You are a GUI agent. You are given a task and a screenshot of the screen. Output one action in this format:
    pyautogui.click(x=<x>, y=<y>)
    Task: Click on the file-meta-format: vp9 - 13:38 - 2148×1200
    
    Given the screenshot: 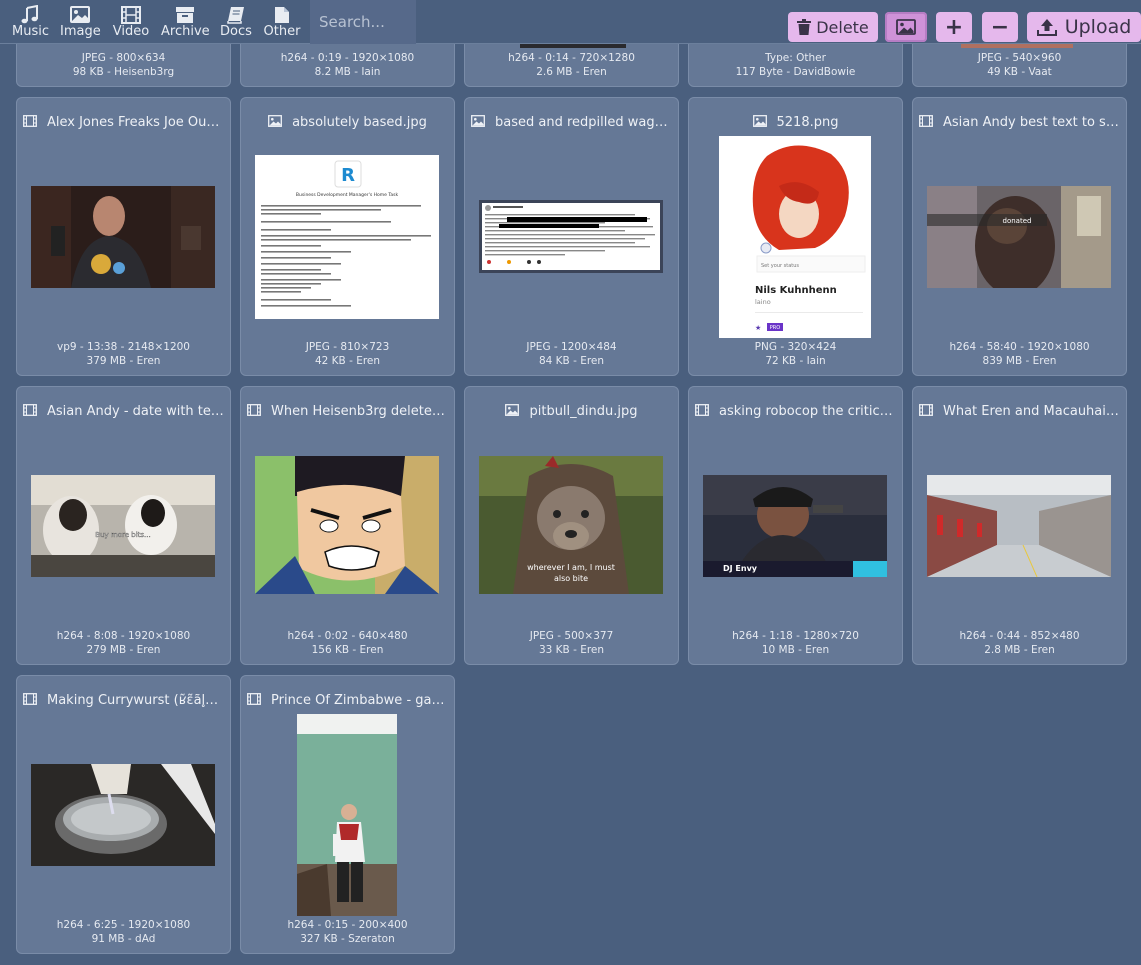 What is the action you would take?
    pyautogui.click(x=123, y=347)
    